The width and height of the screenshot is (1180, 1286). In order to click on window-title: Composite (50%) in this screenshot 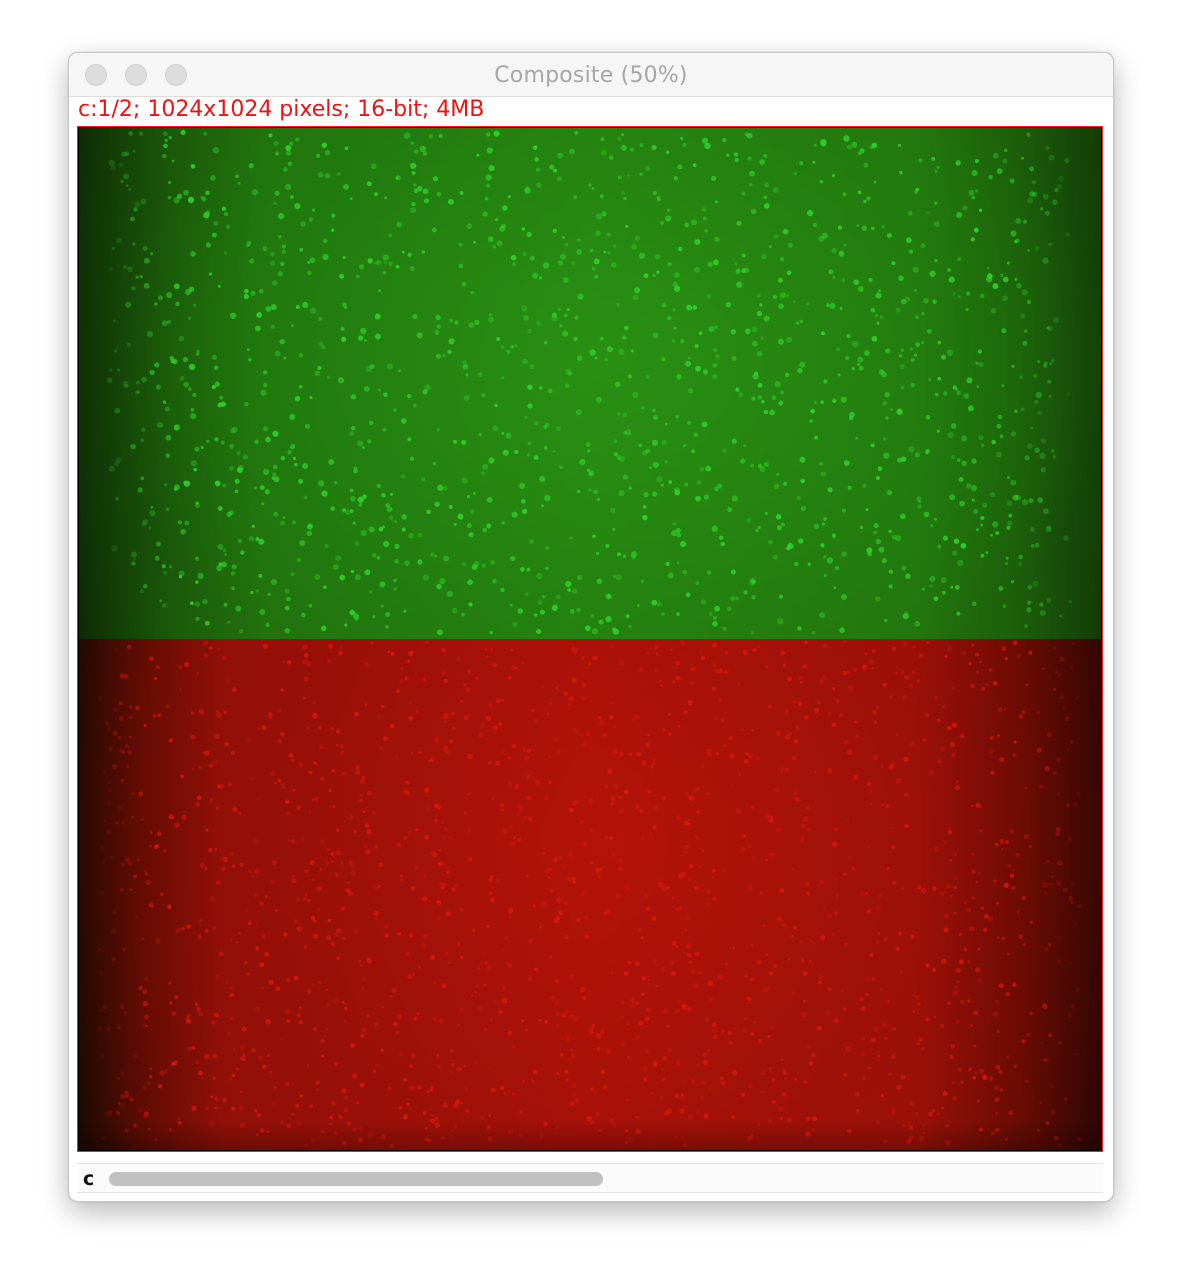, I will do `click(591, 75)`.